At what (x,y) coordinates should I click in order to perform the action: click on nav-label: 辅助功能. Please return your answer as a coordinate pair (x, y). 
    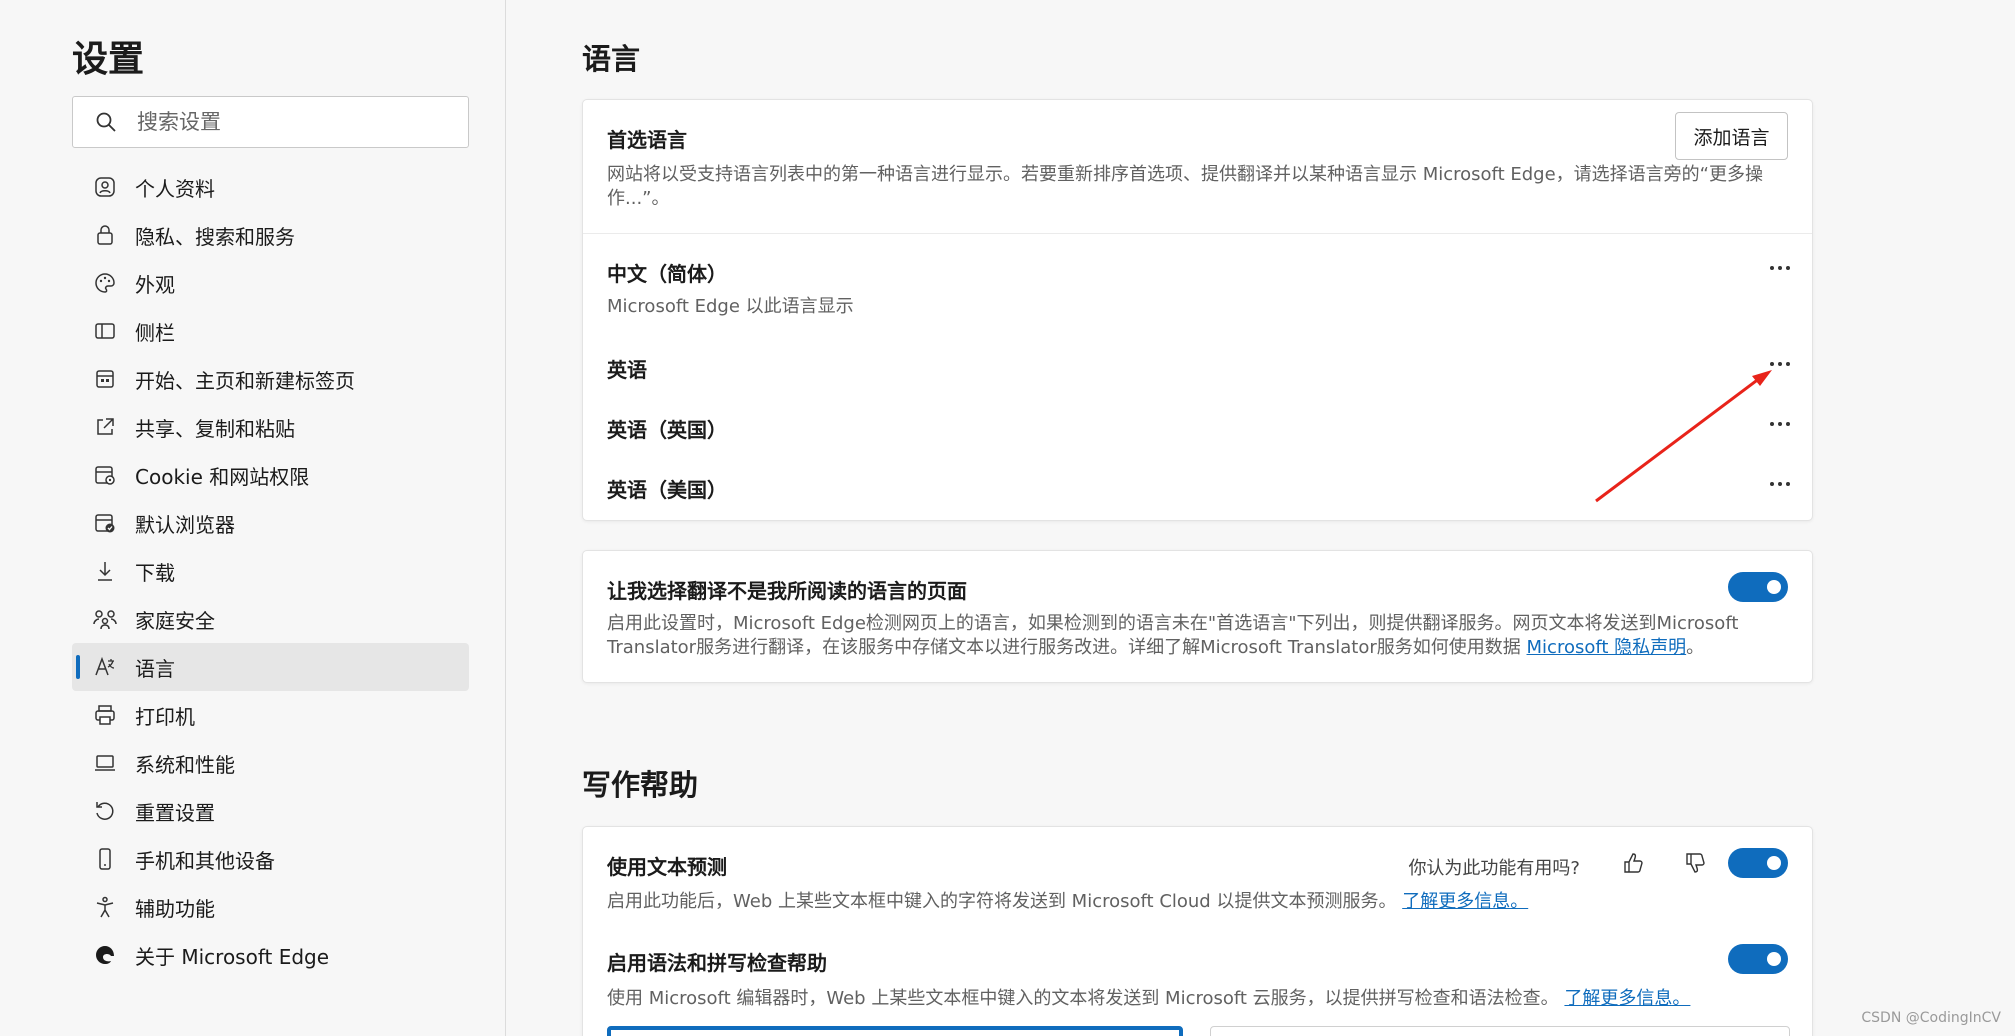
    Looking at the image, I should click on (175, 908).